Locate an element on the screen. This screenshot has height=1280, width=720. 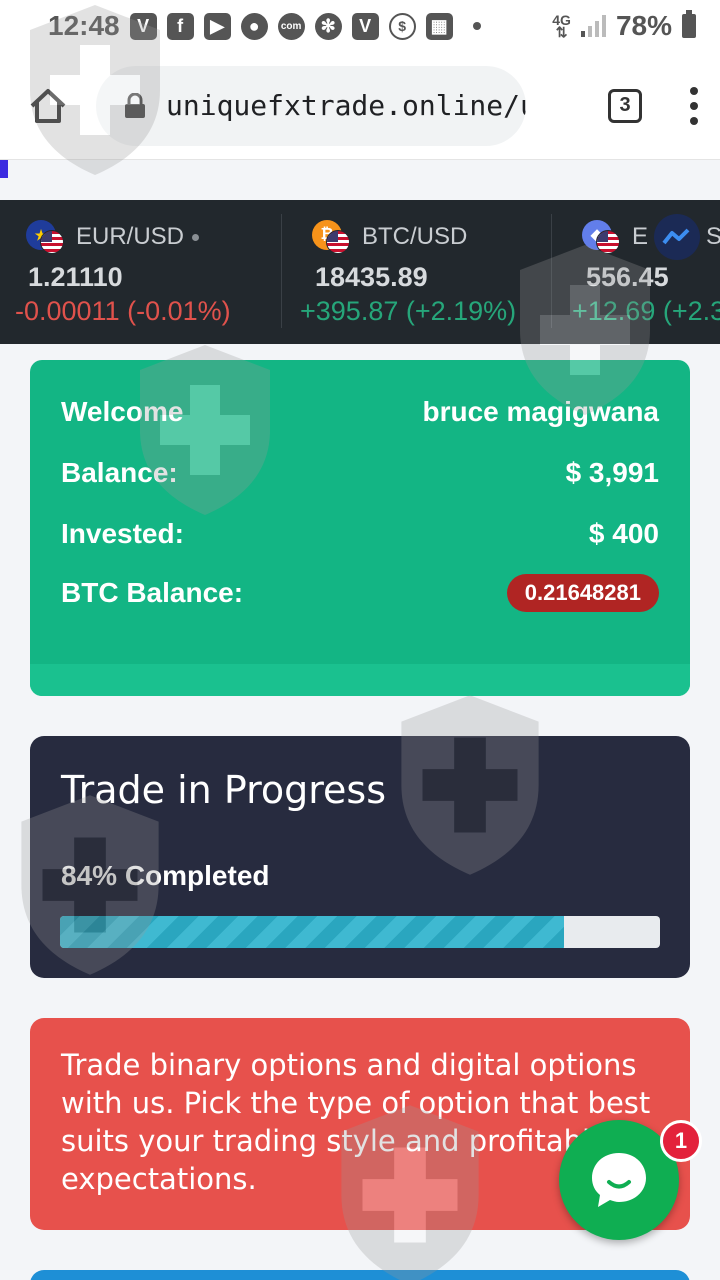
battery-icon is located at coordinates (689, 24).